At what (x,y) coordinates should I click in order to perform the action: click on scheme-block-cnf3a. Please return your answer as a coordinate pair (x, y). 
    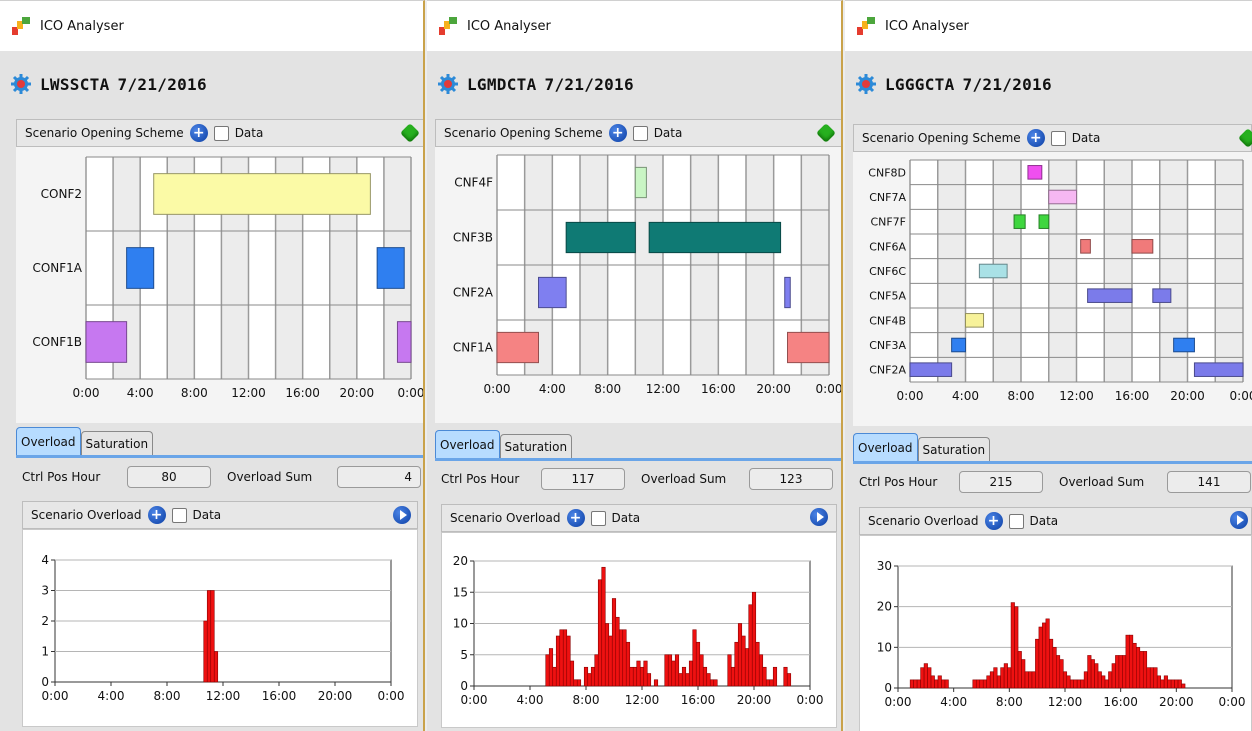
    Looking at the image, I should click on (1184, 345).